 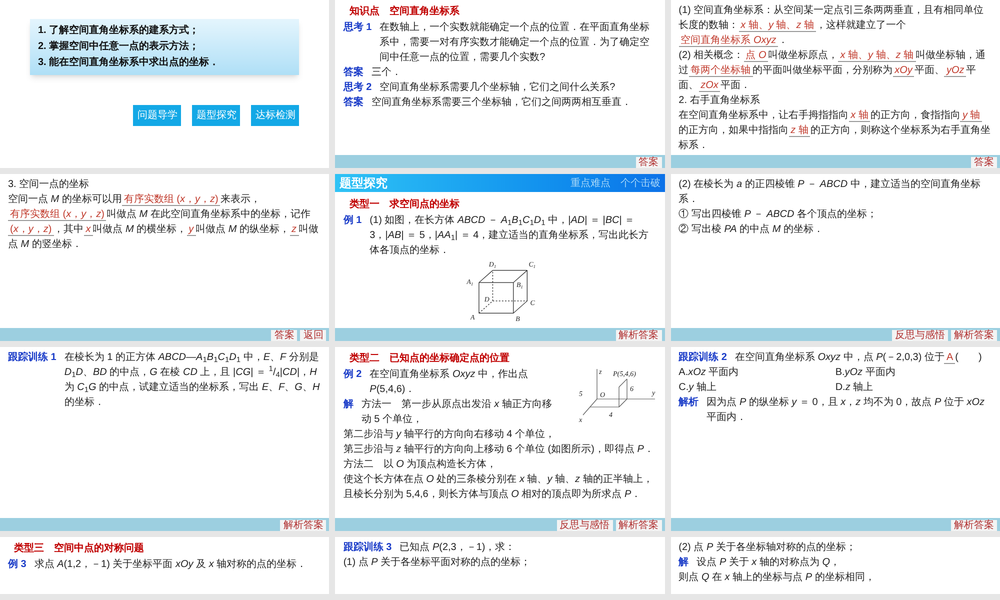 What do you see at coordinates (865, 373) in the screenshot?
I see `option-text: B.yOz 平面内` at bounding box center [865, 373].